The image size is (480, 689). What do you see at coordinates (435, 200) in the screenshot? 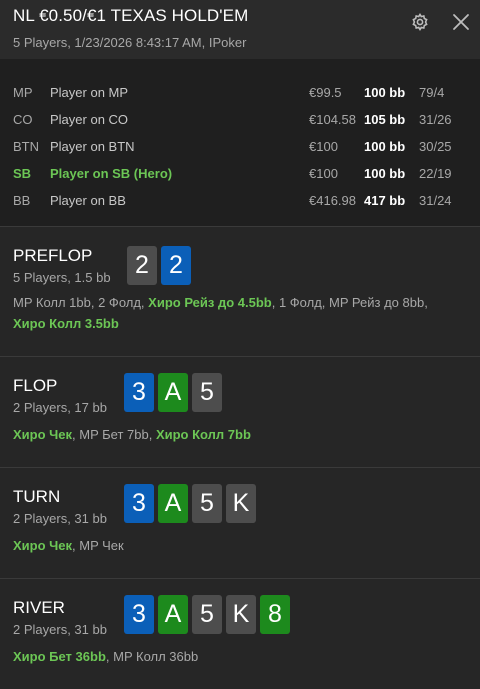
I see `player-stats: 31/24` at bounding box center [435, 200].